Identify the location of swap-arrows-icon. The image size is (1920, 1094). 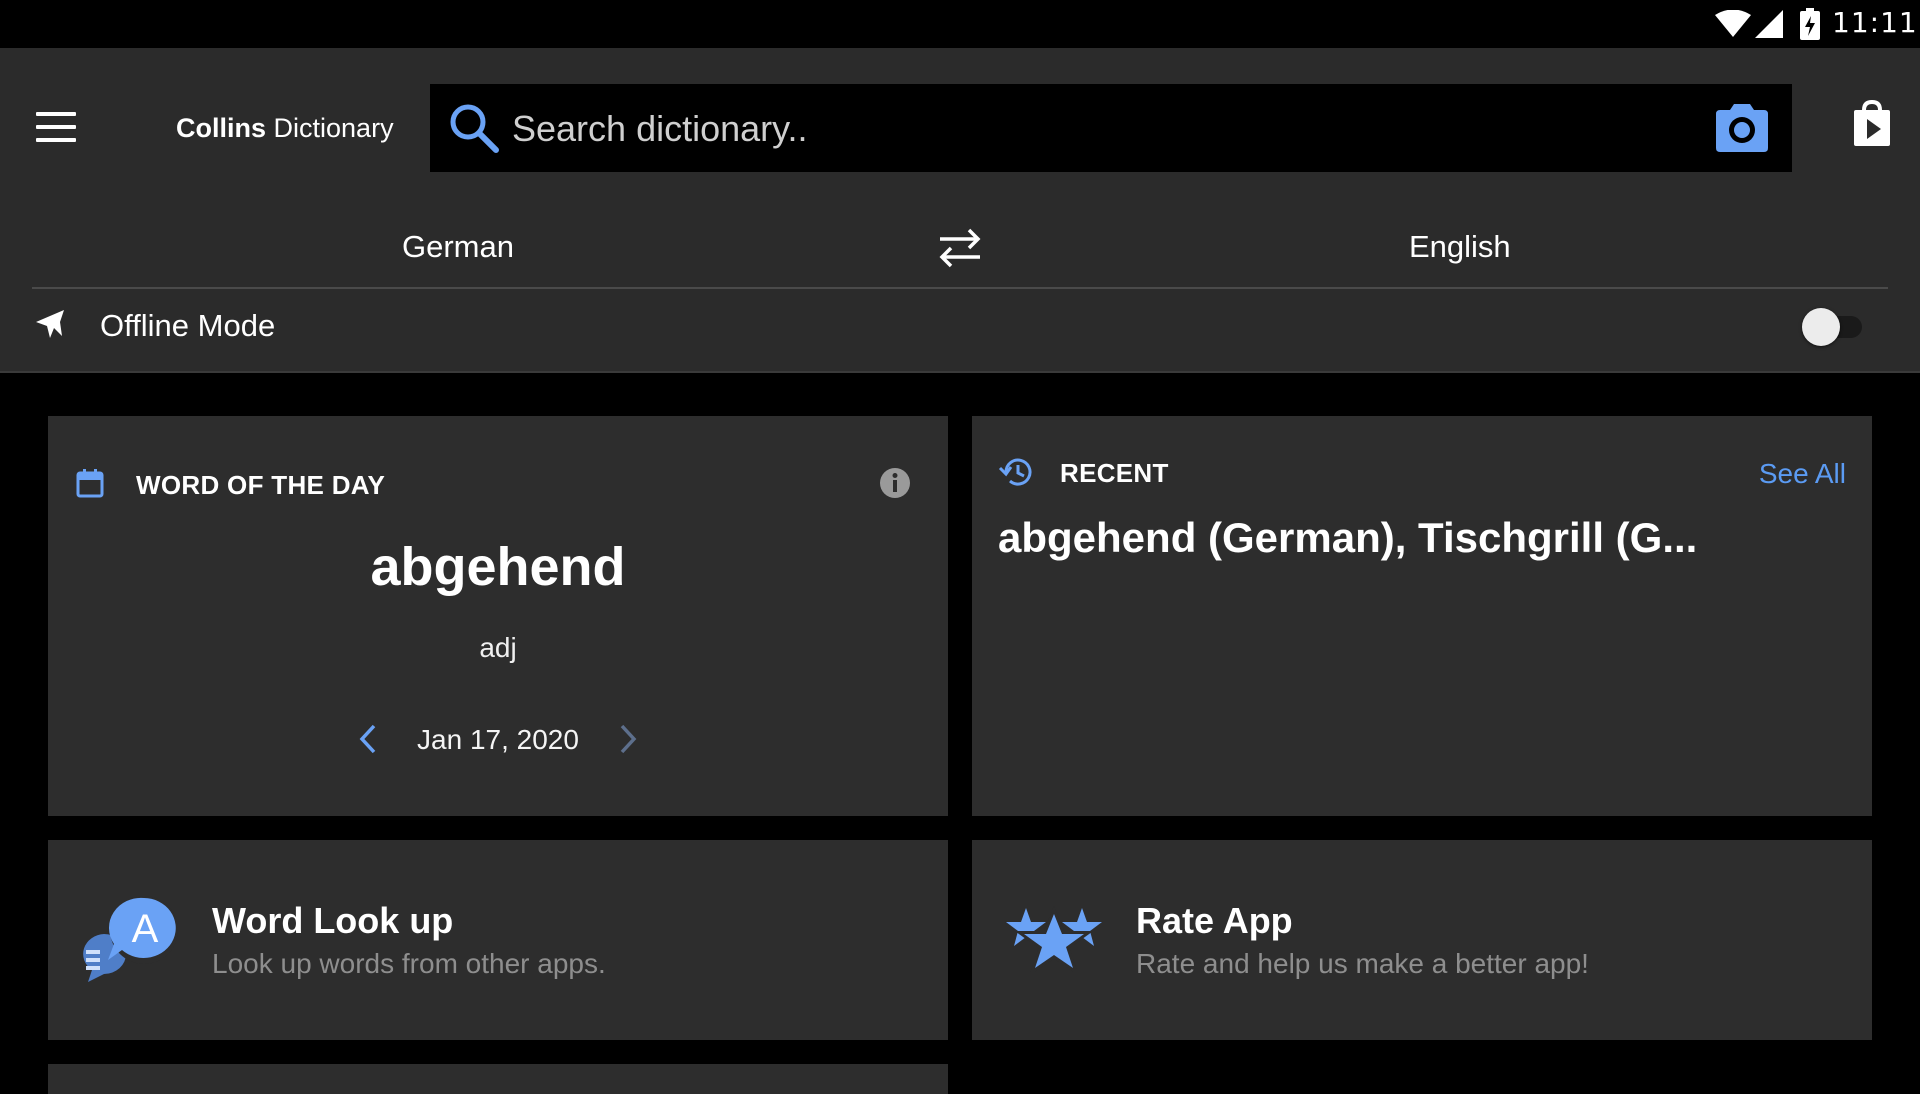
(960, 247).